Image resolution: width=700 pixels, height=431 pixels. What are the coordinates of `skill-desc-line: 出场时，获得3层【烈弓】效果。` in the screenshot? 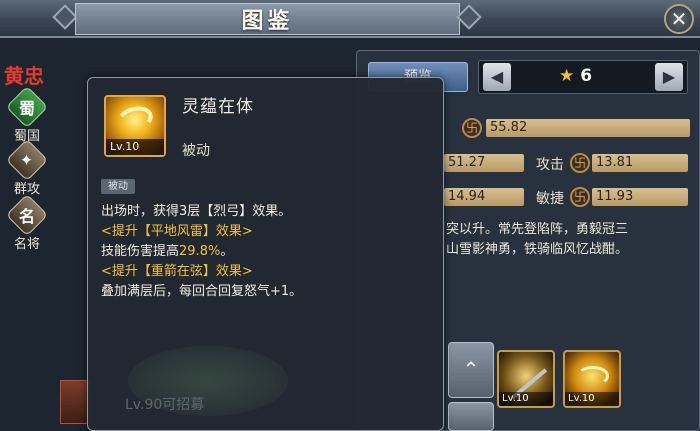 It's located at (196, 211).